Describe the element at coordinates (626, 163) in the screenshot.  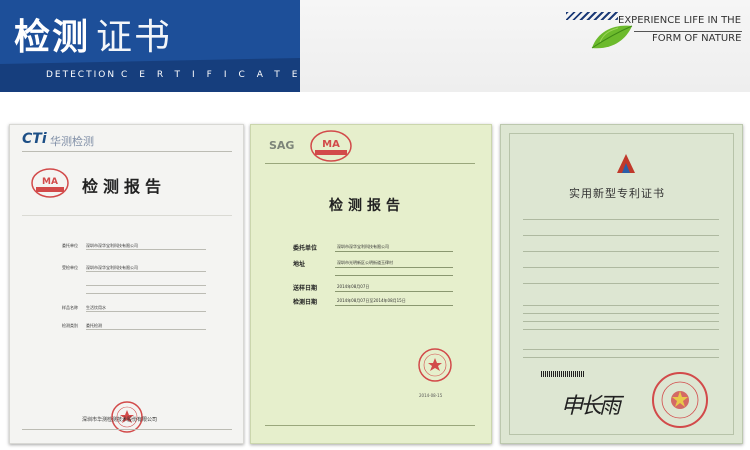
I see `patent-emblem-icon` at that location.